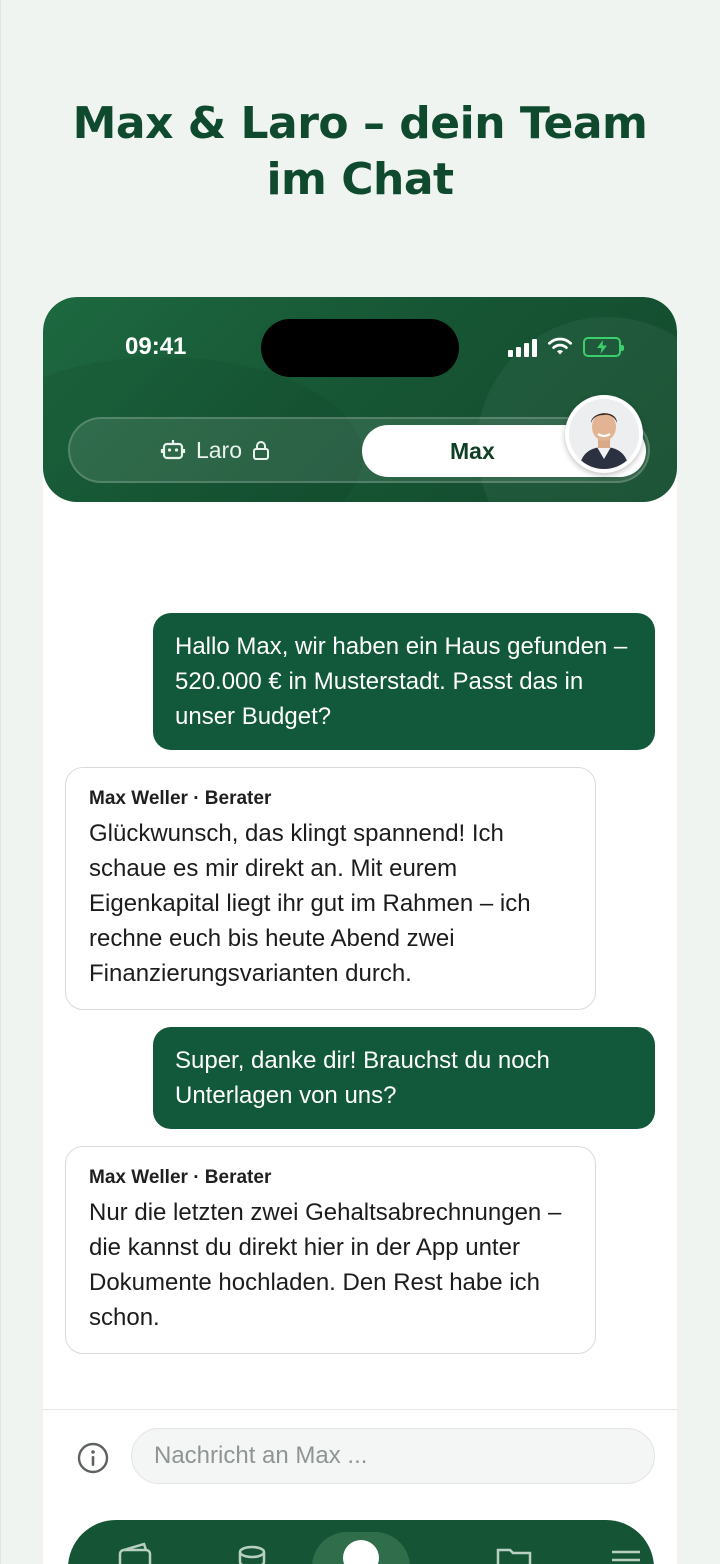 This screenshot has width=720, height=1564. What do you see at coordinates (136, 1551) in the screenshot?
I see `wallet-icon` at bounding box center [136, 1551].